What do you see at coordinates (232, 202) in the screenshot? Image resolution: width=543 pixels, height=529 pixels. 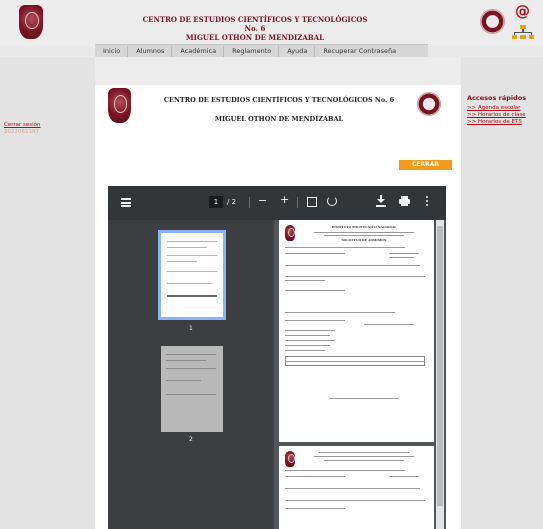 I see `page-total: / 2` at bounding box center [232, 202].